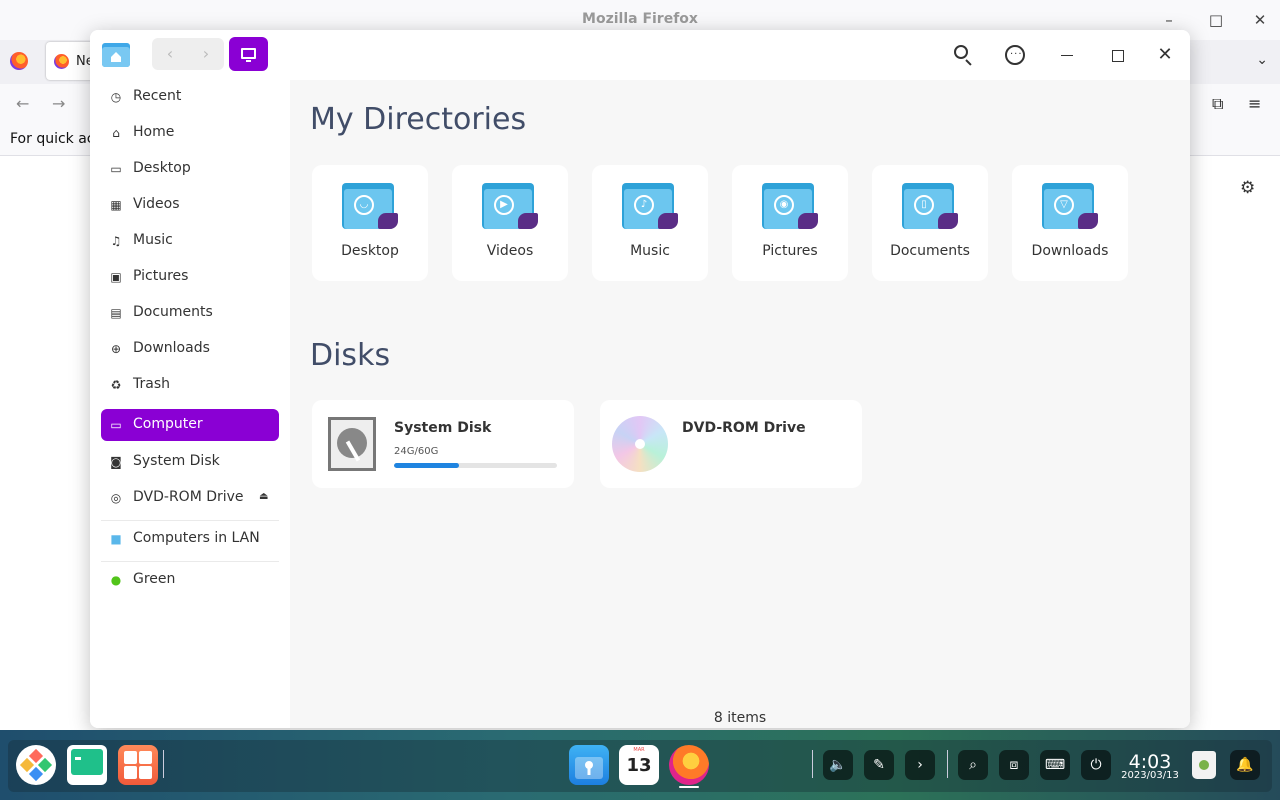 This screenshot has width=1280, height=800. Describe the element at coordinates (744, 428) in the screenshot. I see `disk-name: DVD-ROM Drive` at that location.